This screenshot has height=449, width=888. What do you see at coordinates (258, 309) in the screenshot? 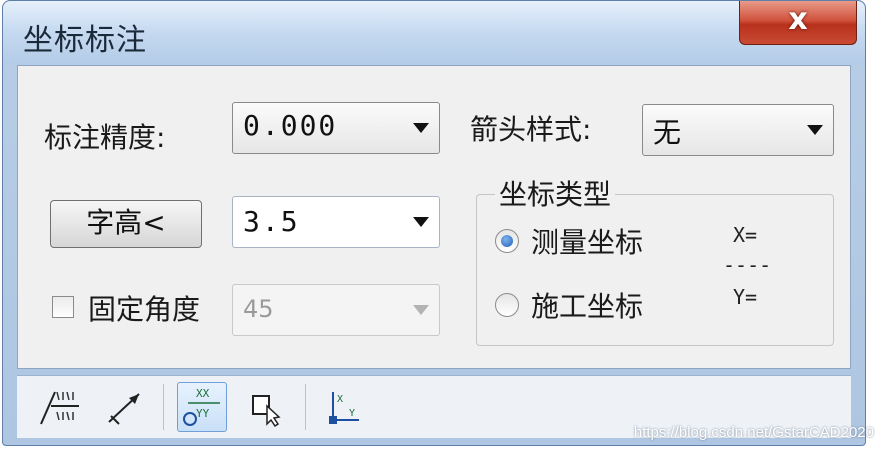
I see `fixed-angle-value: 45` at bounding box center [258, 309].